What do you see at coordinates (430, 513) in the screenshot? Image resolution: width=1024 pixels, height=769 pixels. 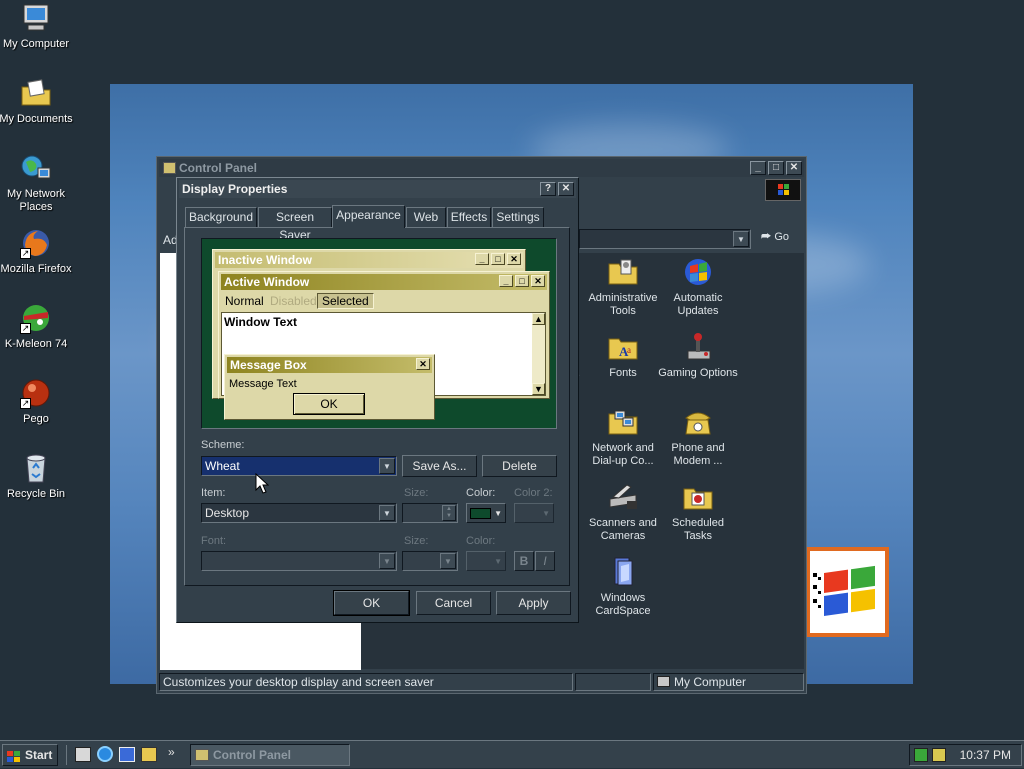 I see `size-stepper: ▲ ▼` at bounding box center [430, 513].